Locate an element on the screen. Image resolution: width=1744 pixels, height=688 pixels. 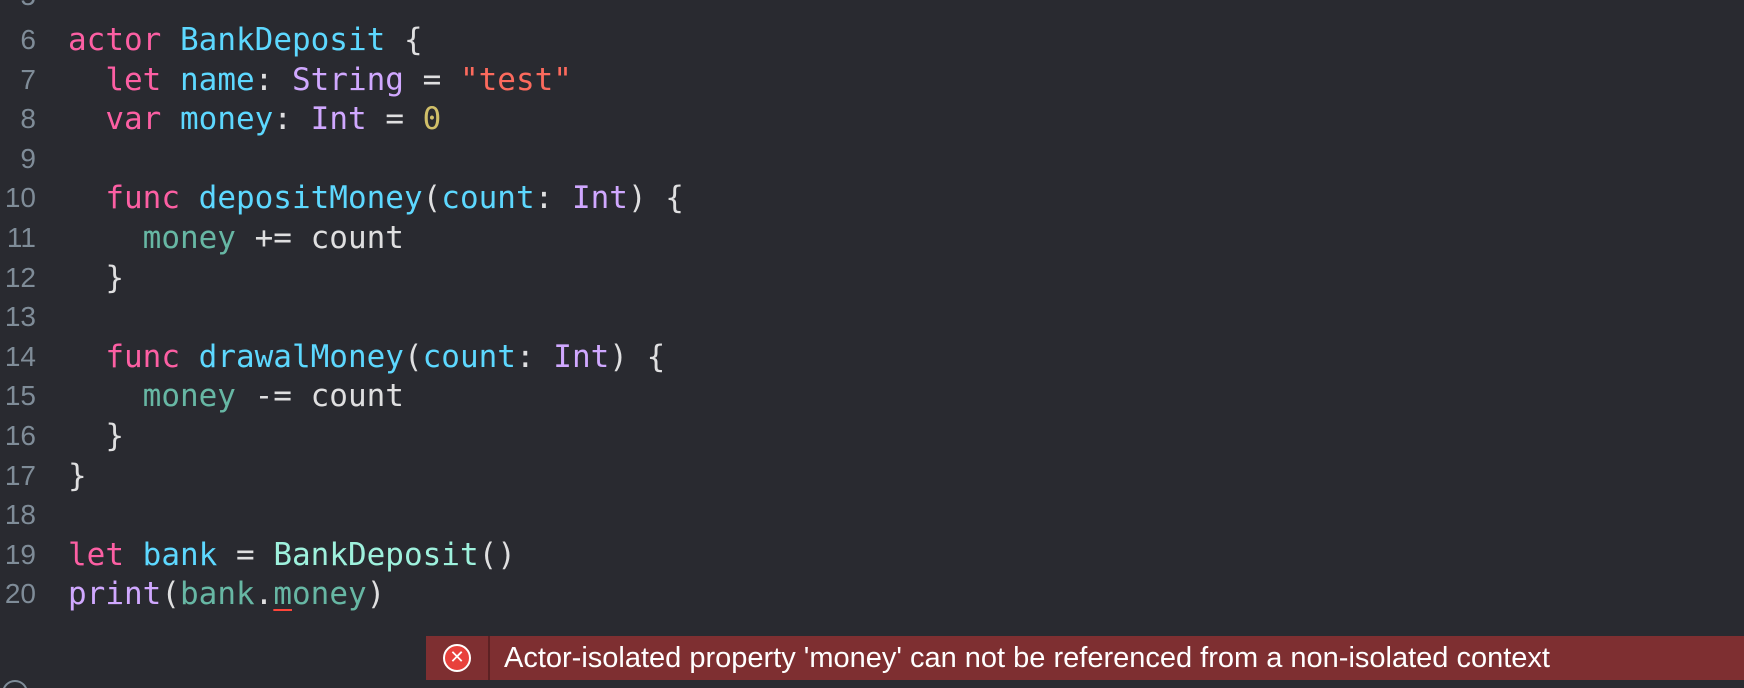
code-token: drawalMoney is located at coordinates (301, 356).